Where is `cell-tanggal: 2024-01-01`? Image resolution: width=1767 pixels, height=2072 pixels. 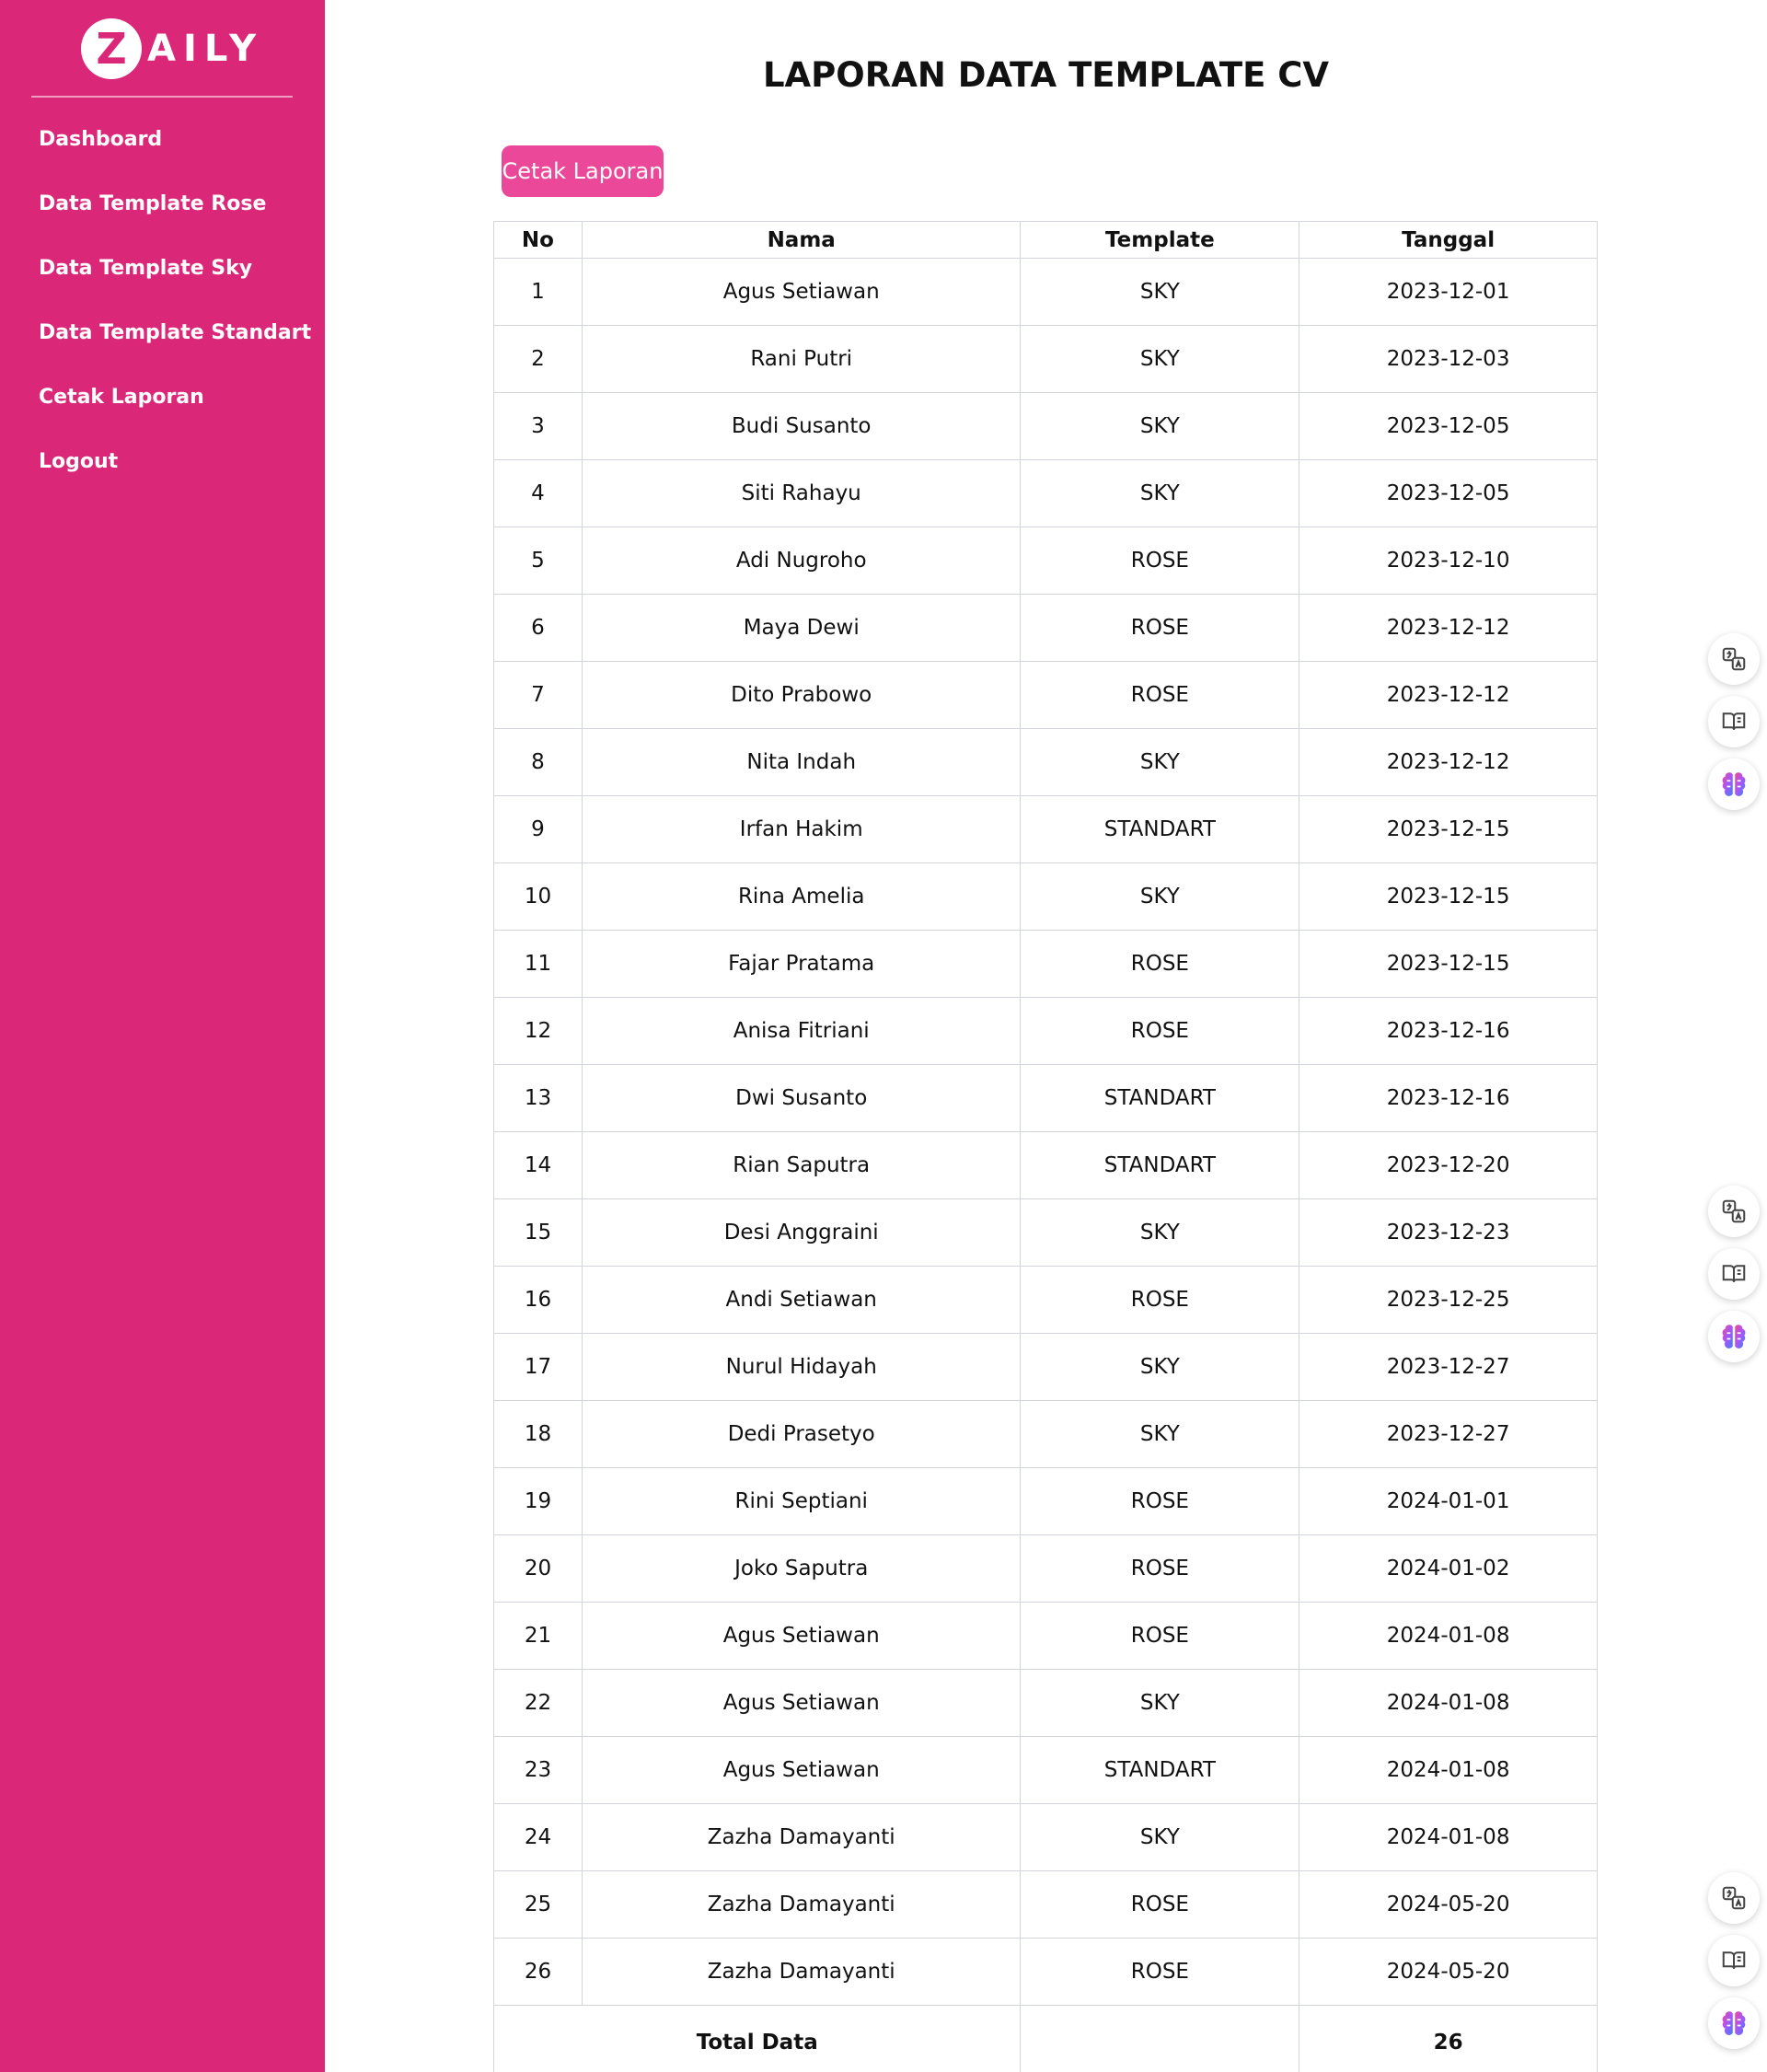 cell-tanggal: 2024-01-01 is located at coordinates (1448, 1501).